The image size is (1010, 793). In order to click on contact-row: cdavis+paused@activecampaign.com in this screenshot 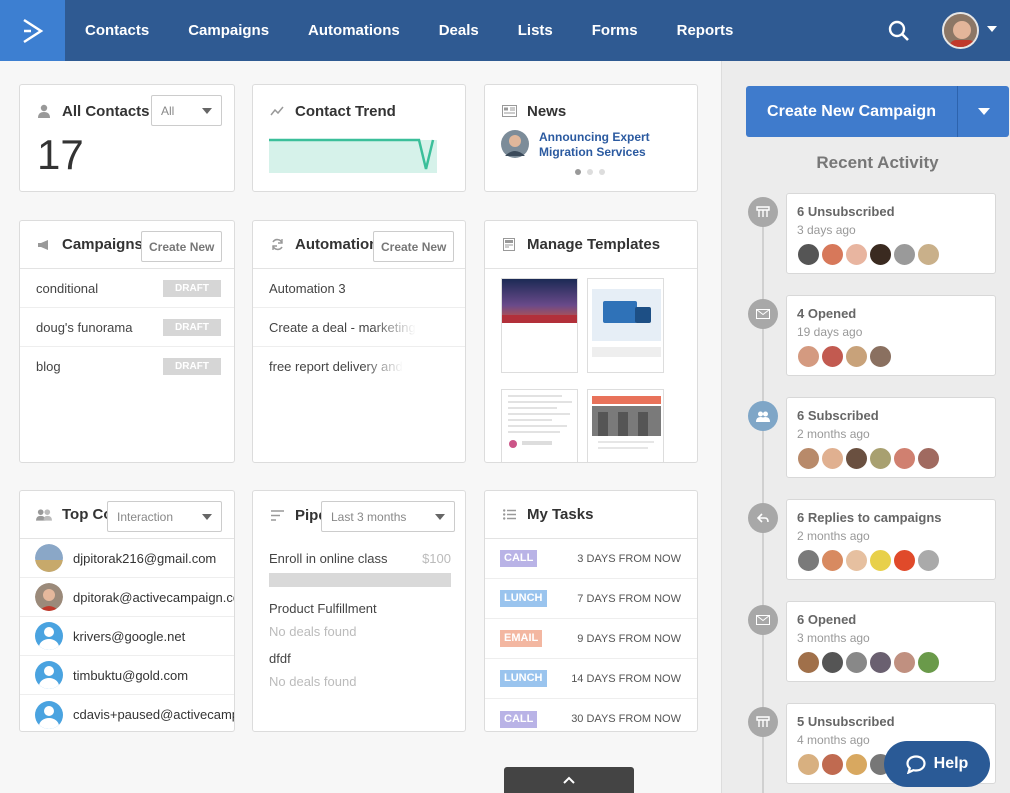, I will do `click(127, 713)`.